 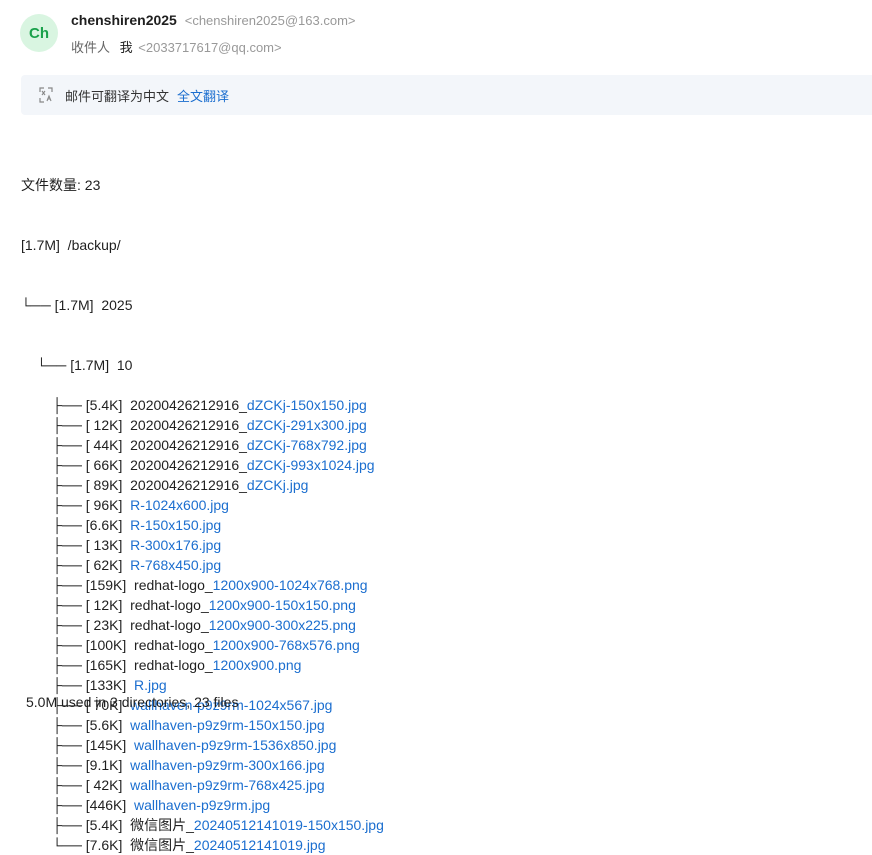 I want to click on file-row: ├── [ 62K] R-768x450.jpg, so click(x=202, y=565).